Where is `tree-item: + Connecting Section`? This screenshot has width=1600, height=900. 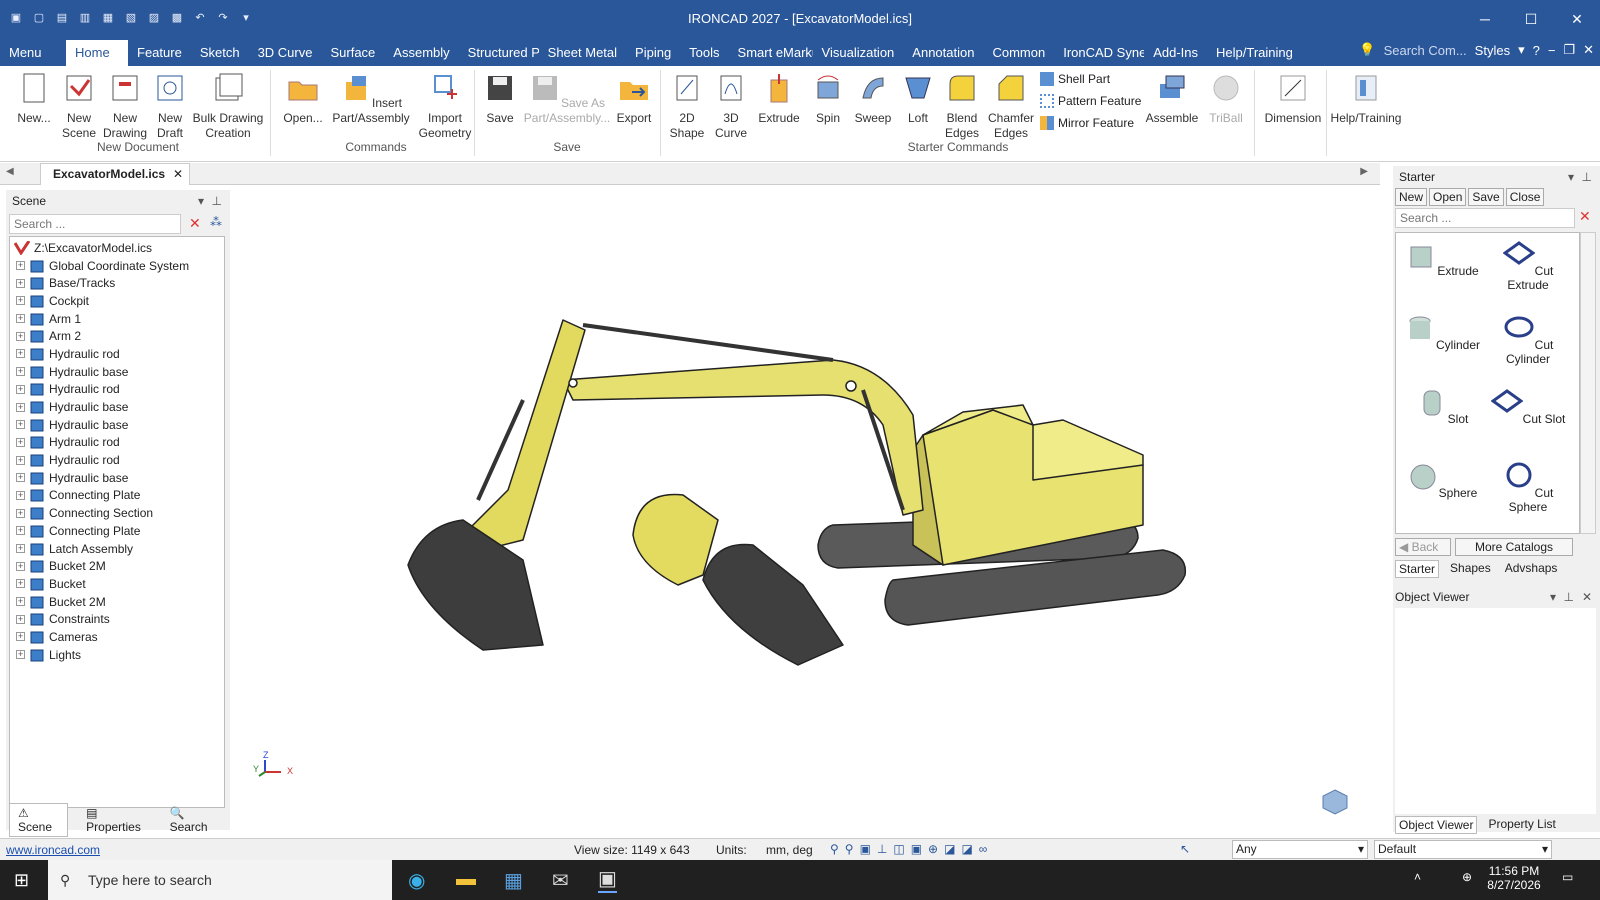 tree-item: + Connecting Section is located at coordinates (117, 513).